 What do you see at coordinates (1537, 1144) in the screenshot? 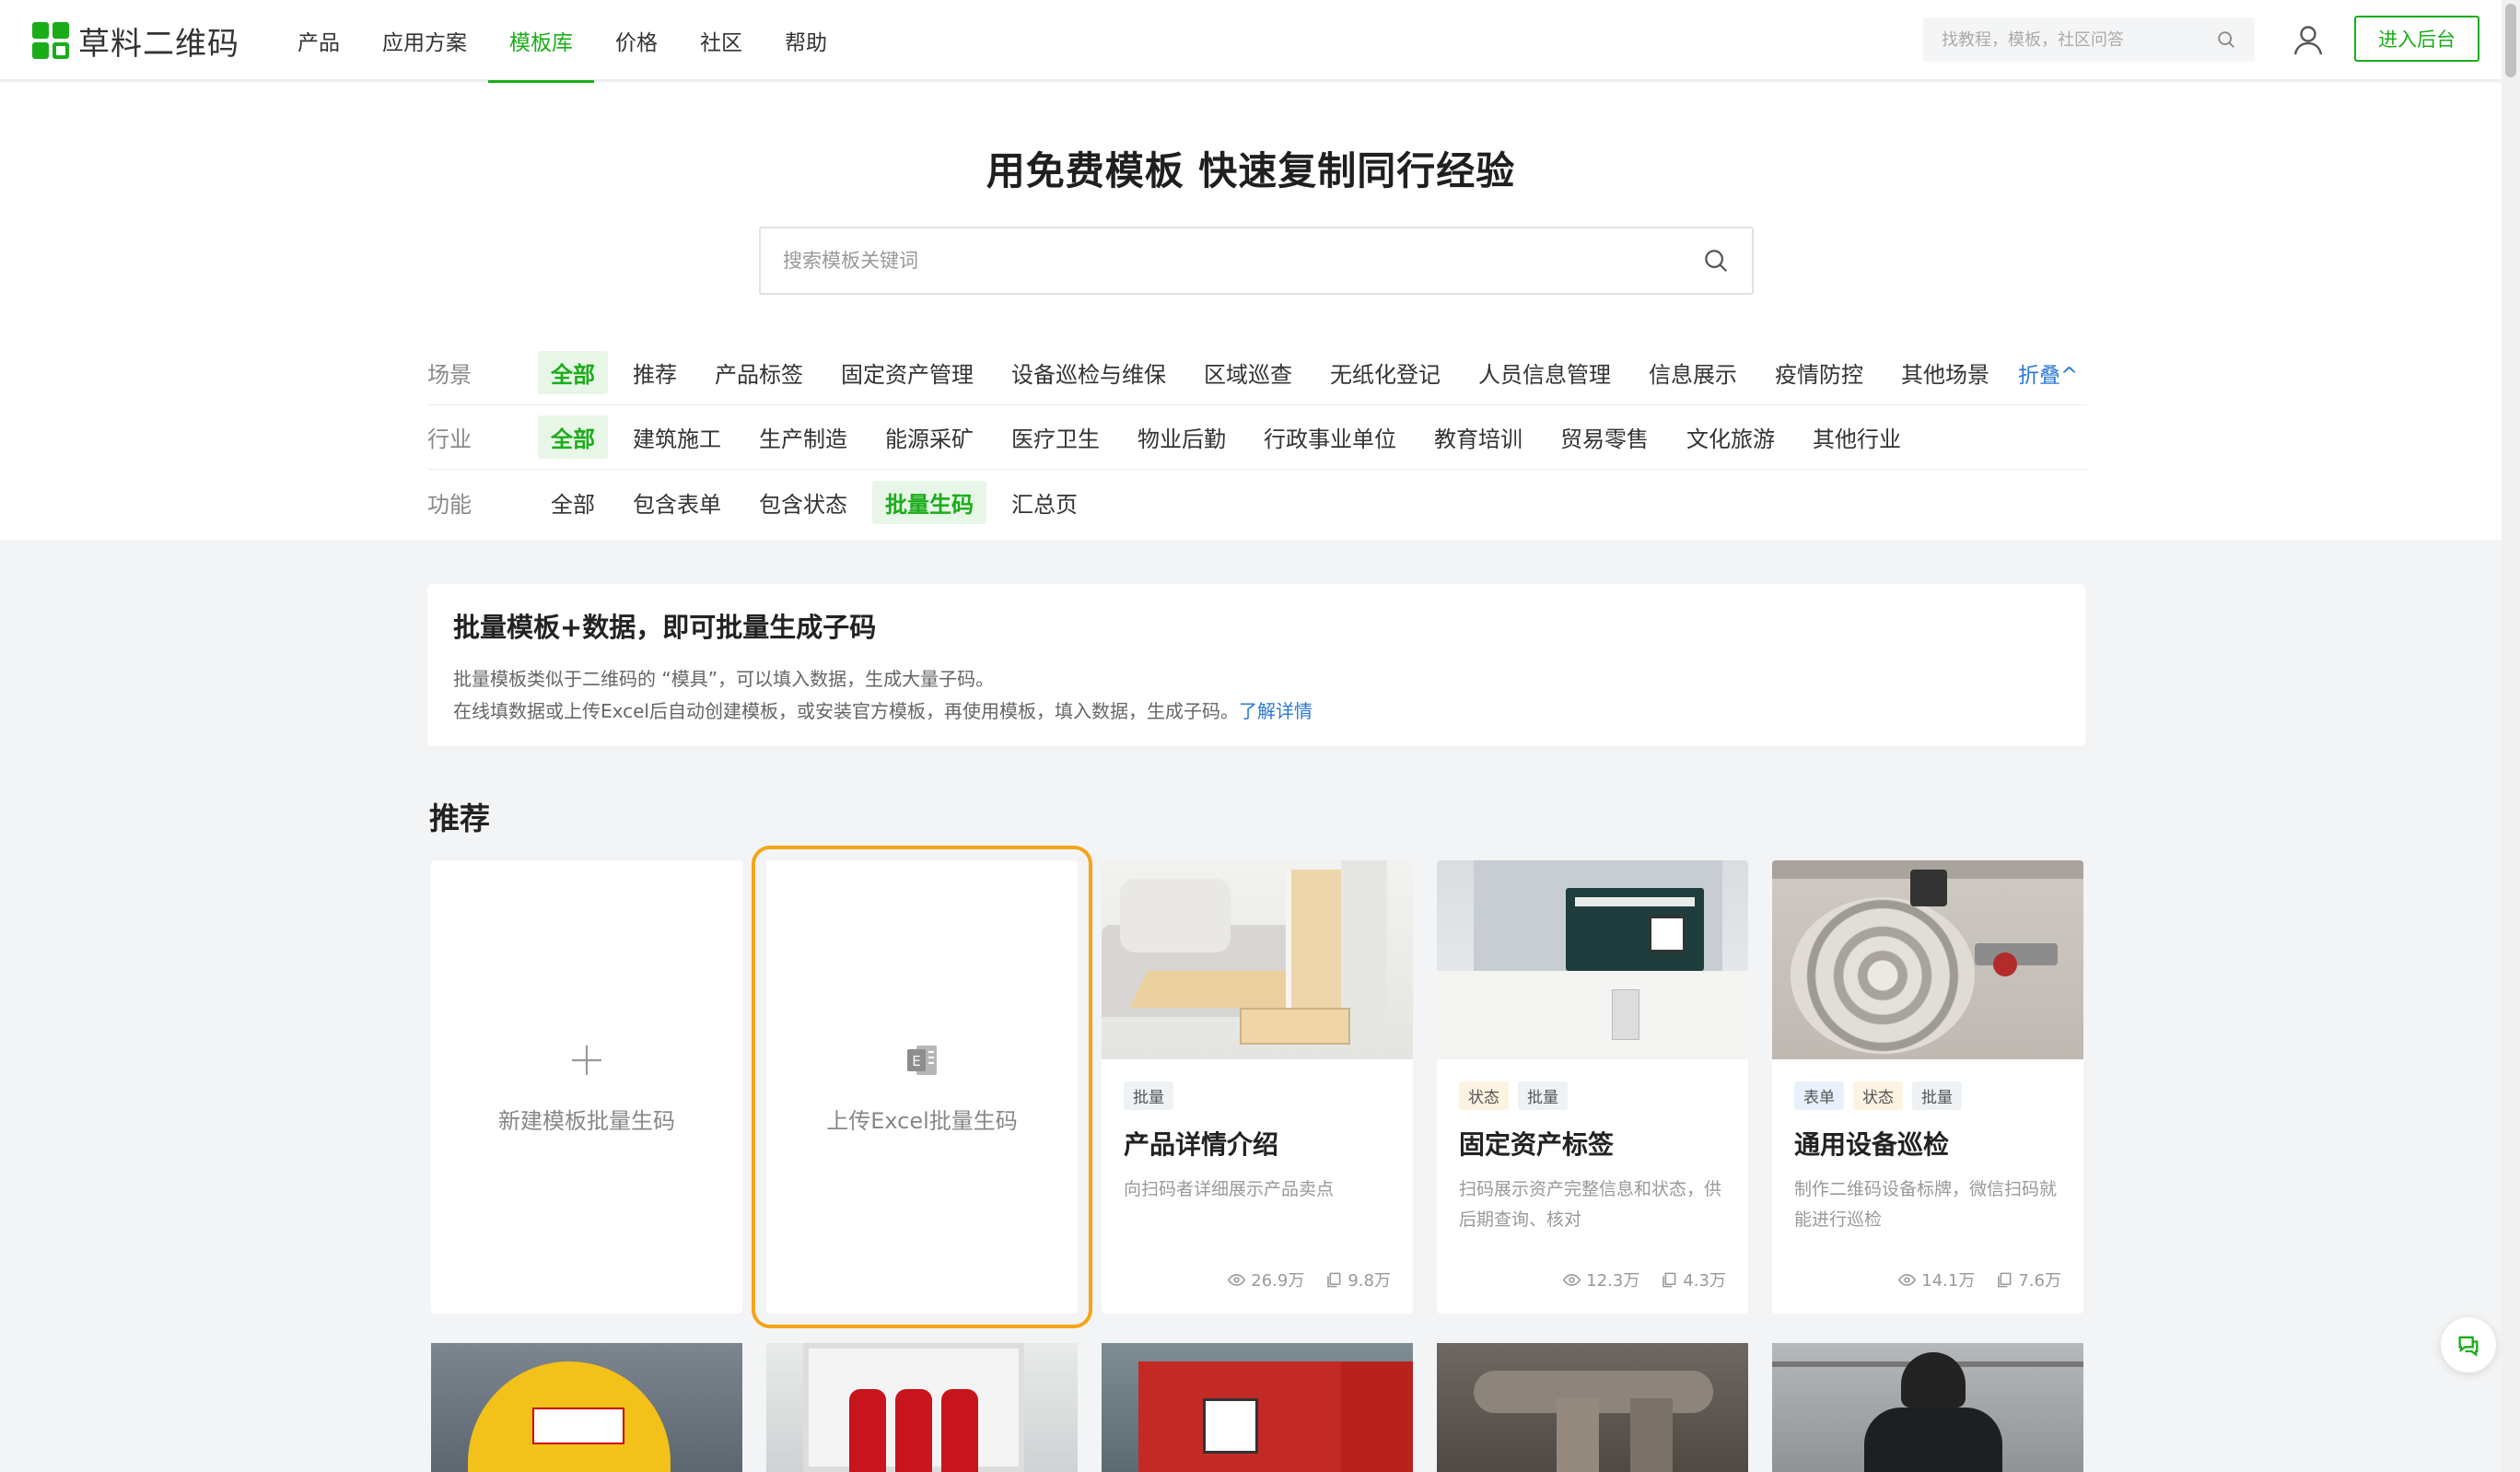
I see `card-title: 固定资产标签` at bounding box center [1537, 1144].